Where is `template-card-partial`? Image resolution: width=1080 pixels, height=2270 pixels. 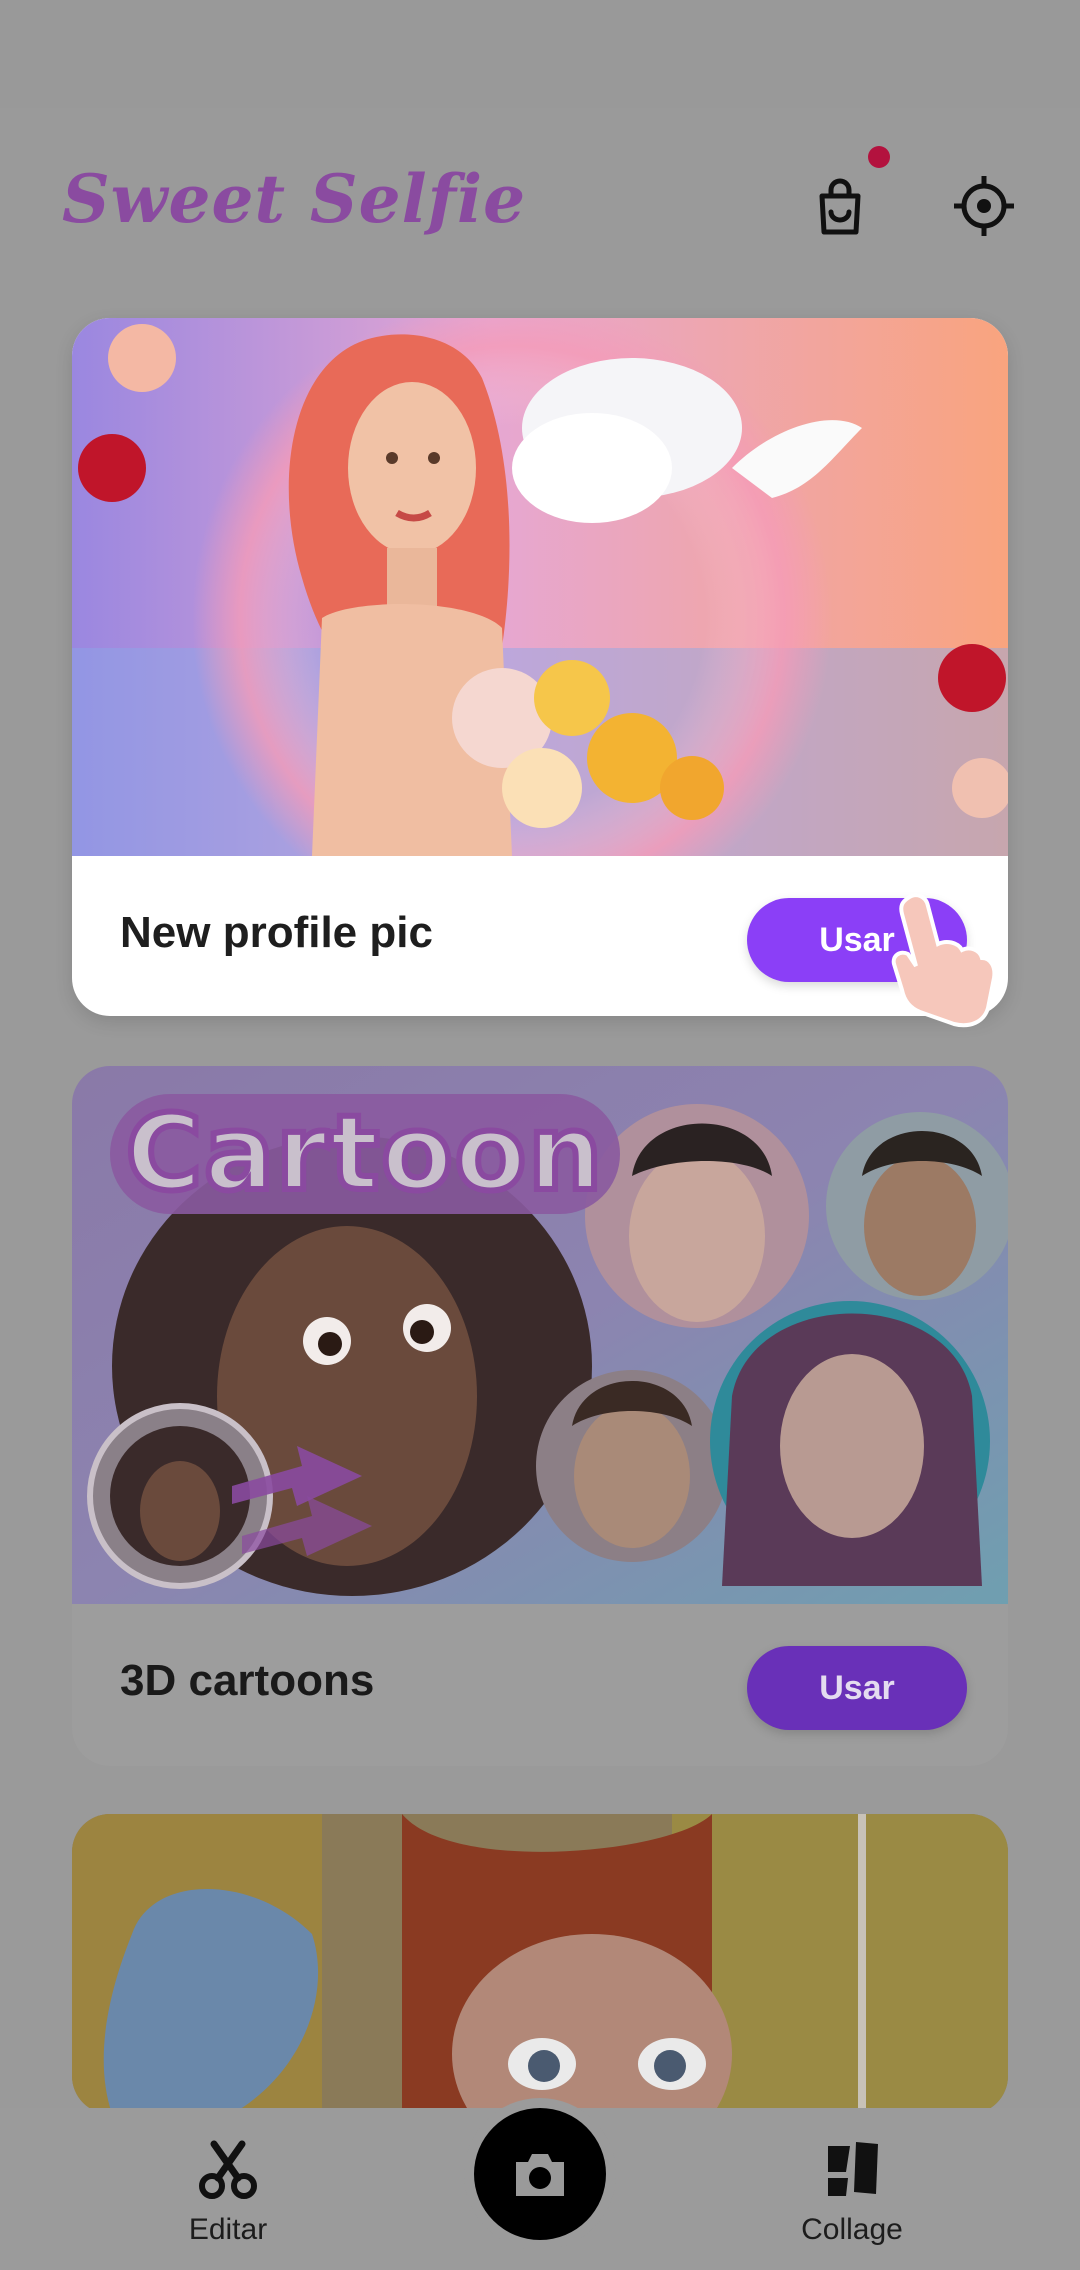
template-card-partial is located at coordinates (540, 1964).